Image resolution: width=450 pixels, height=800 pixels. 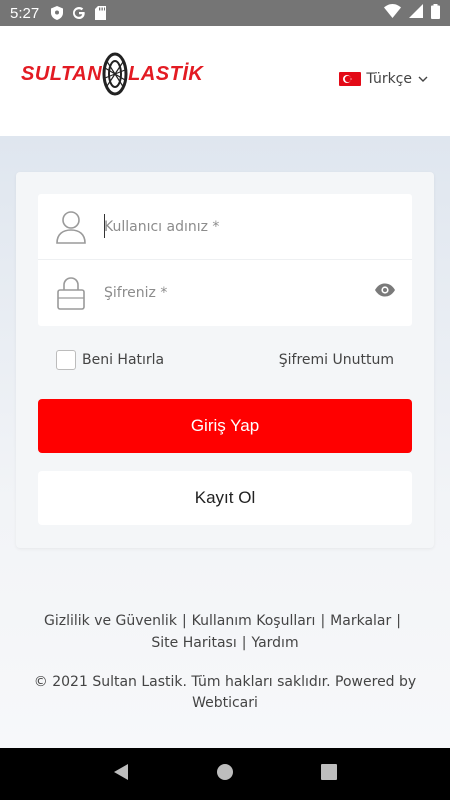 I want to click on register-button: Kayıt Ol, so click(x=225, y=498).